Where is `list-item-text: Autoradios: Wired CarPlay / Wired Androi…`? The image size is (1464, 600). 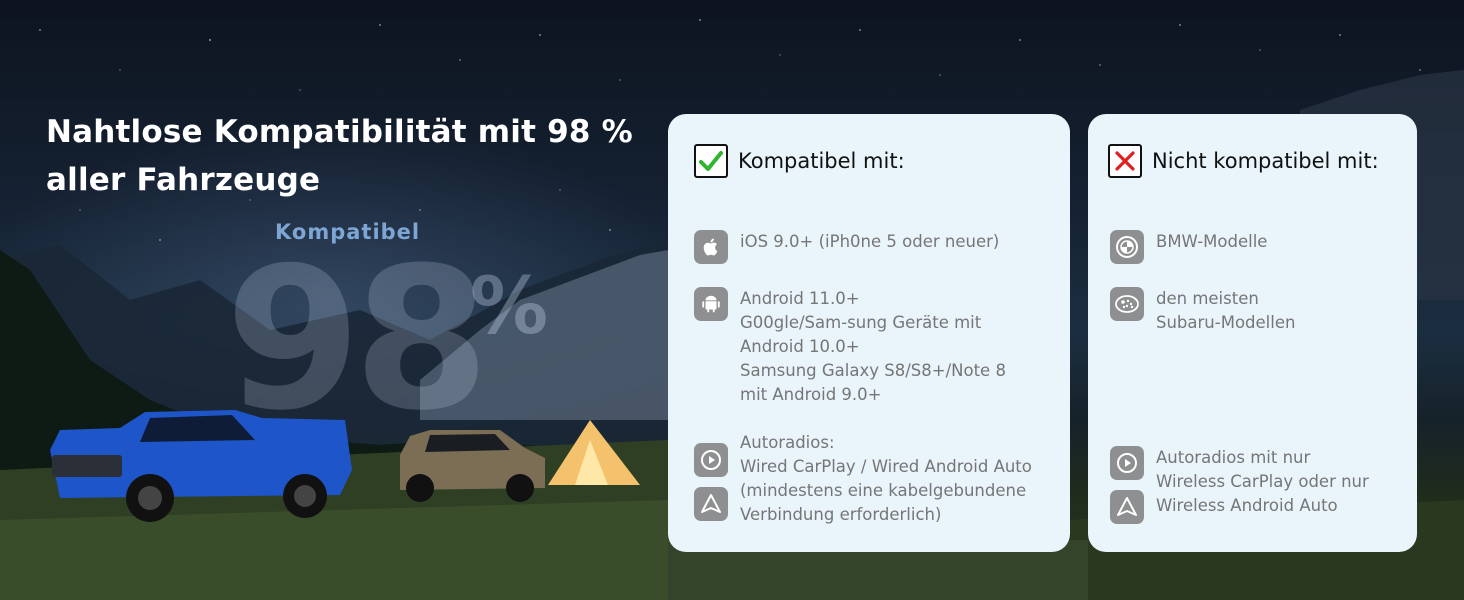 list-item-text: Autoradios: Wired CarPlay / Wired Androi… is located at coordinates (886, 478).